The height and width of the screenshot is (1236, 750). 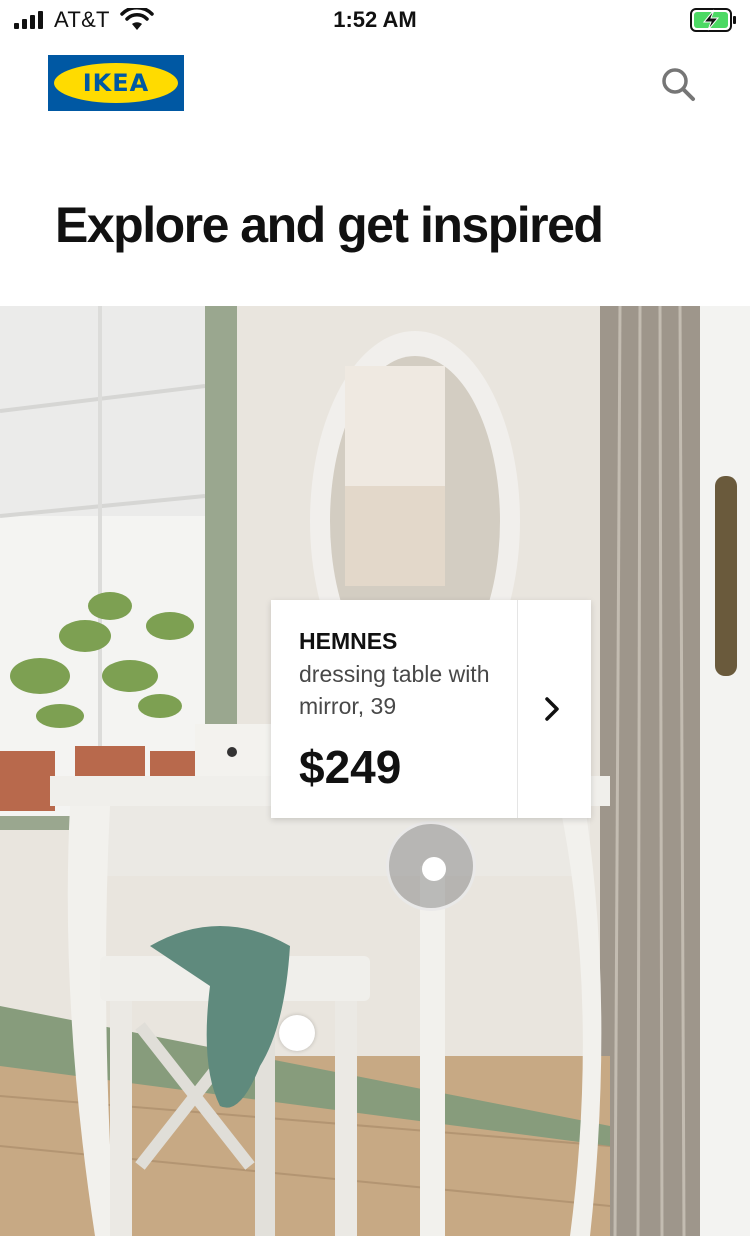 I want to click on search-icon, so click(x=678, y=84).